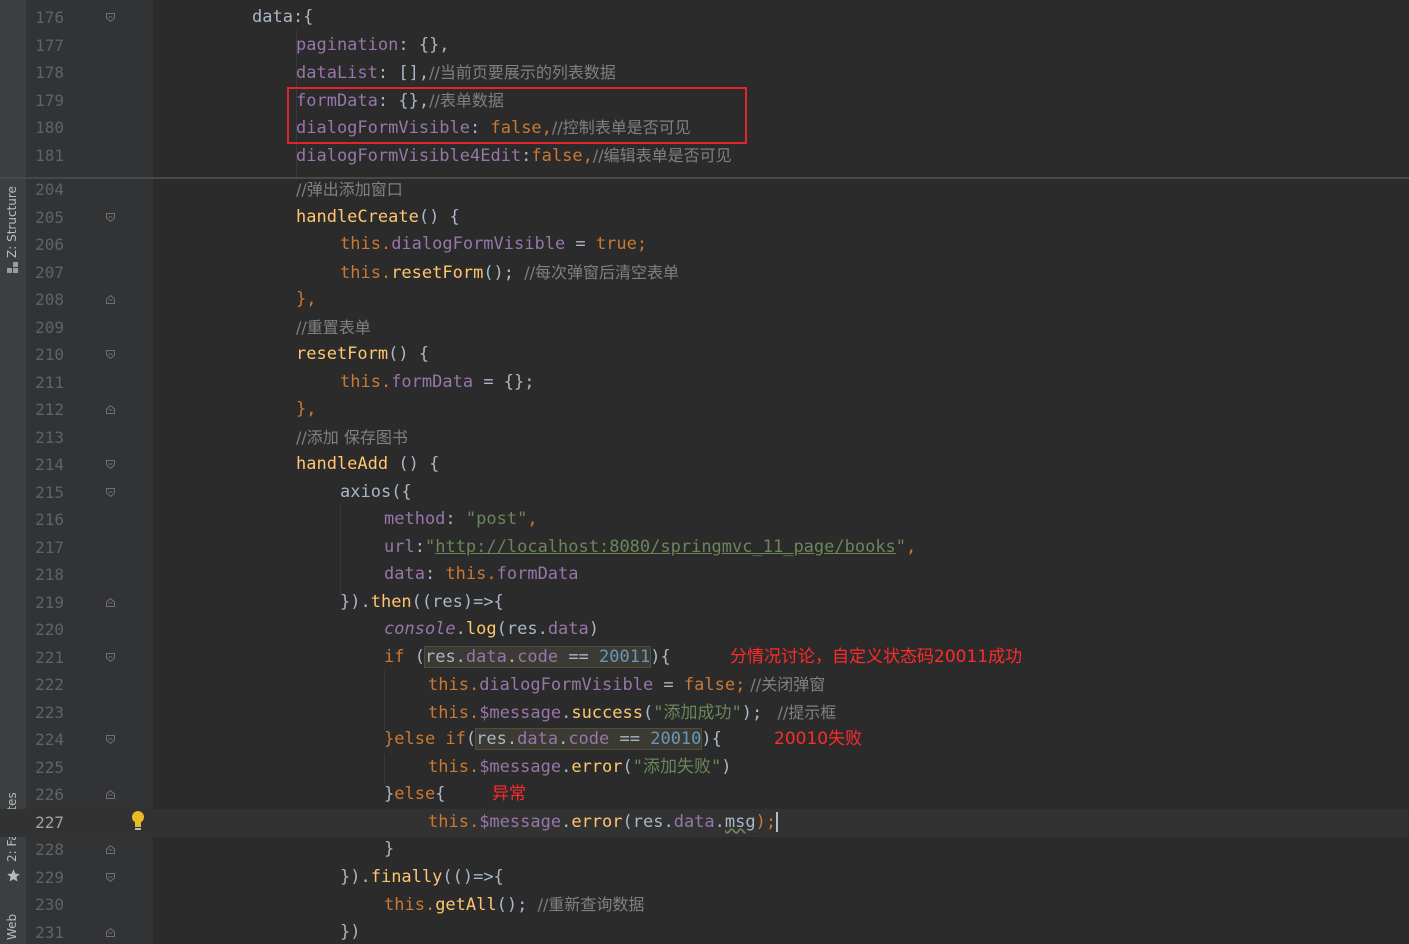  Describe the element at coordinates (350, 932) in the screenshot. I see `code-text: })` at that location.